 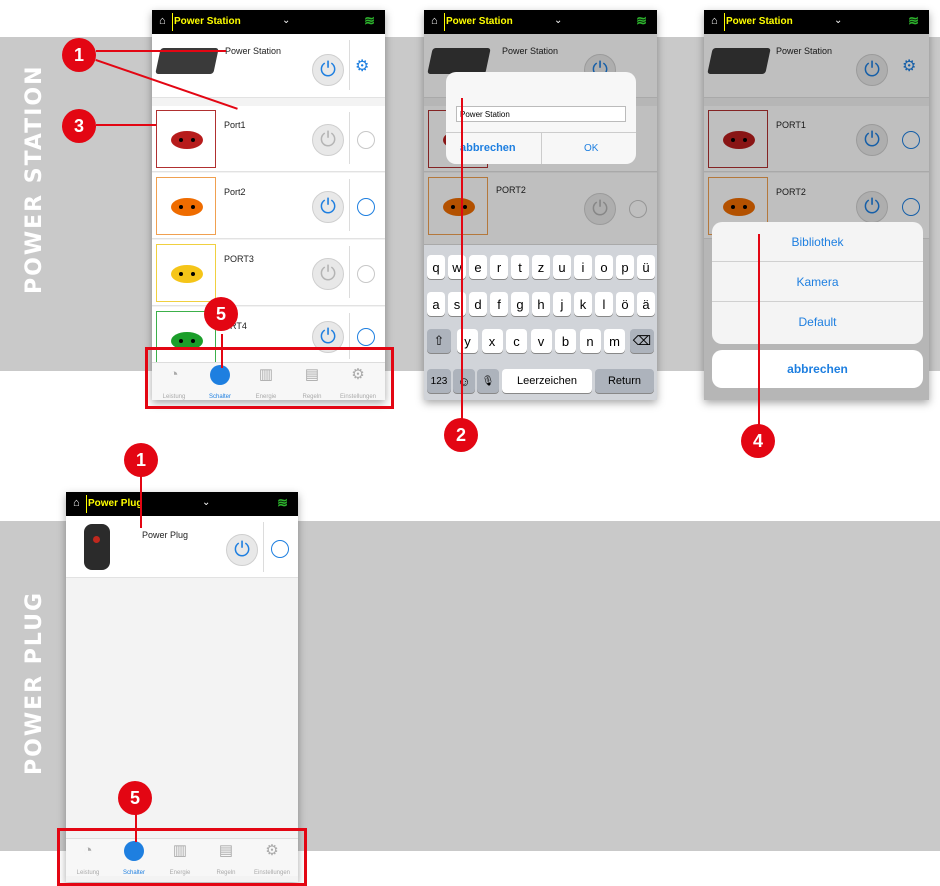 I want to click on power-plug-image, so click(x=97, y=547).